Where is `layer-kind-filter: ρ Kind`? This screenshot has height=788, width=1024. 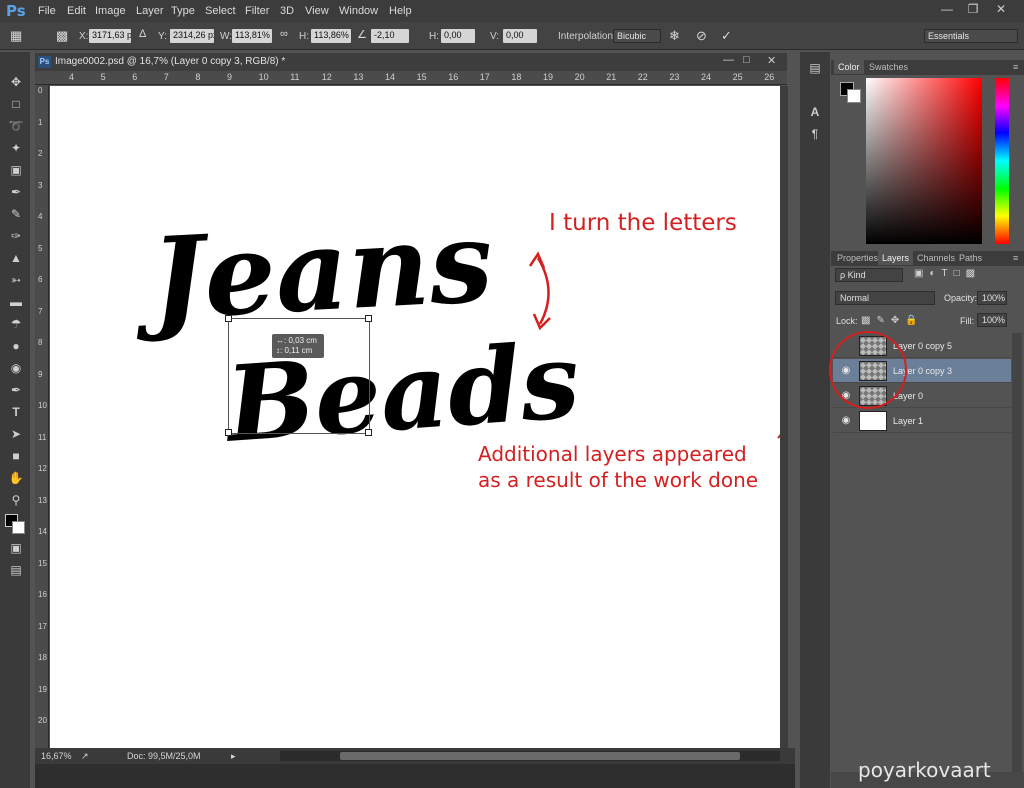 layer-kind-filter: ρ Kind is located at coordinates (869, 275).